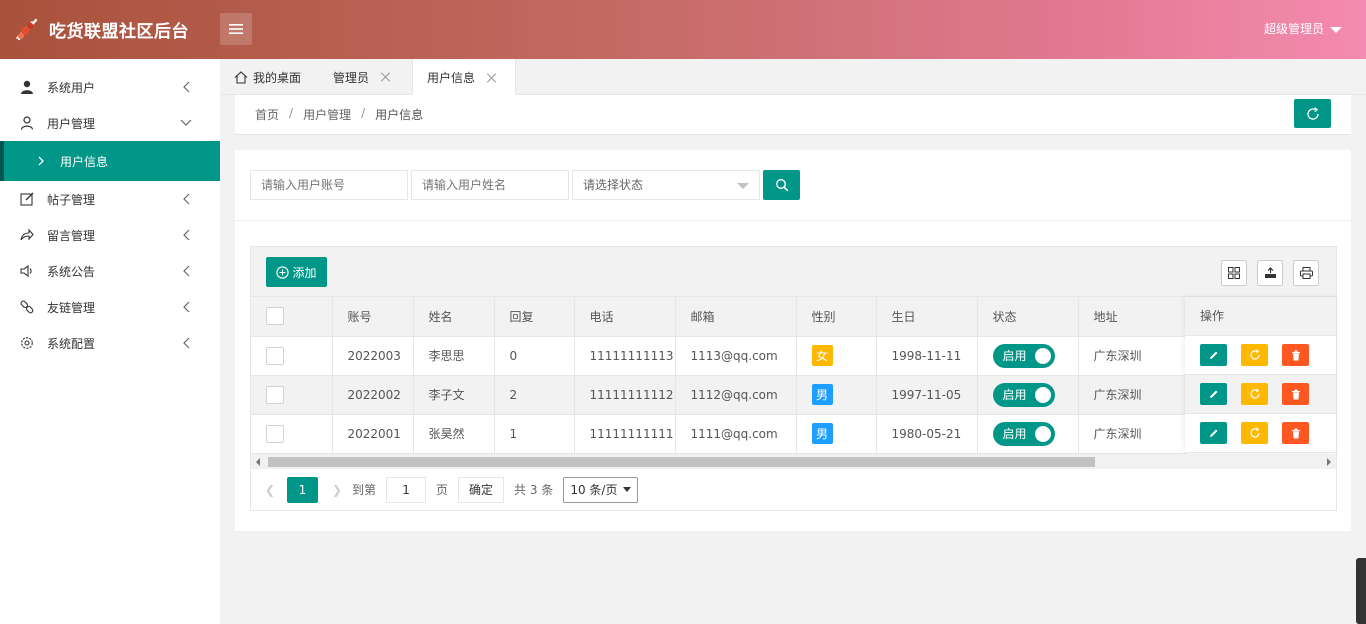  Describe the element at coordinates (625, 317) in the screenshot. I see `column-header: 电话` at that location.